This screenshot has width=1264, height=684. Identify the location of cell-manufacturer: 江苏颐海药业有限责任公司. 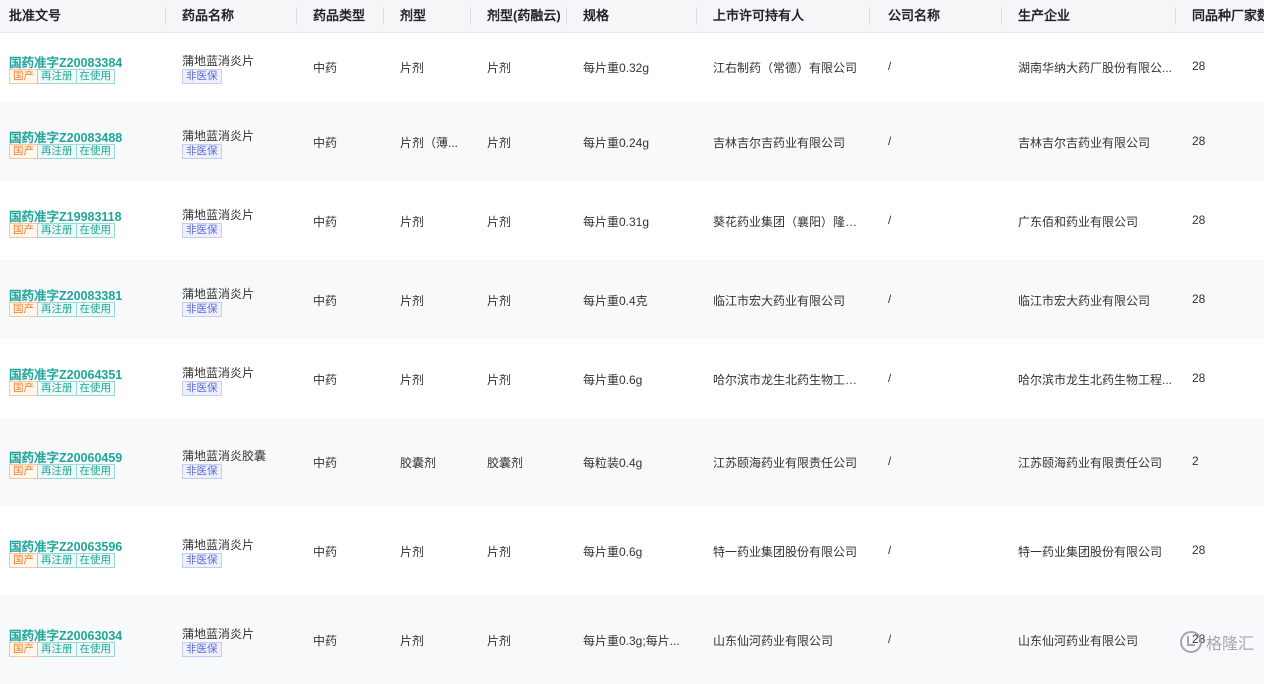
(1090, 463).